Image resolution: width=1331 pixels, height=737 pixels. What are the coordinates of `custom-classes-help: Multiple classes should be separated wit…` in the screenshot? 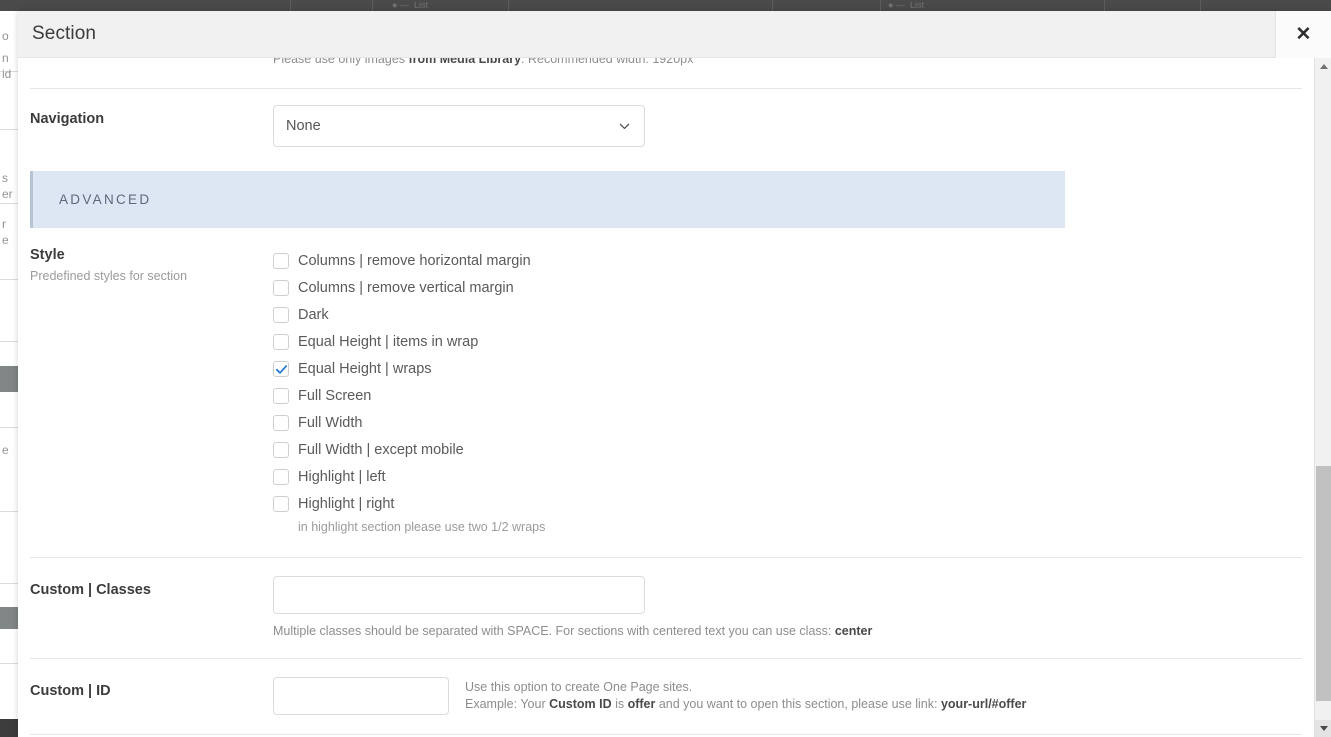 It's located at (787, 631).